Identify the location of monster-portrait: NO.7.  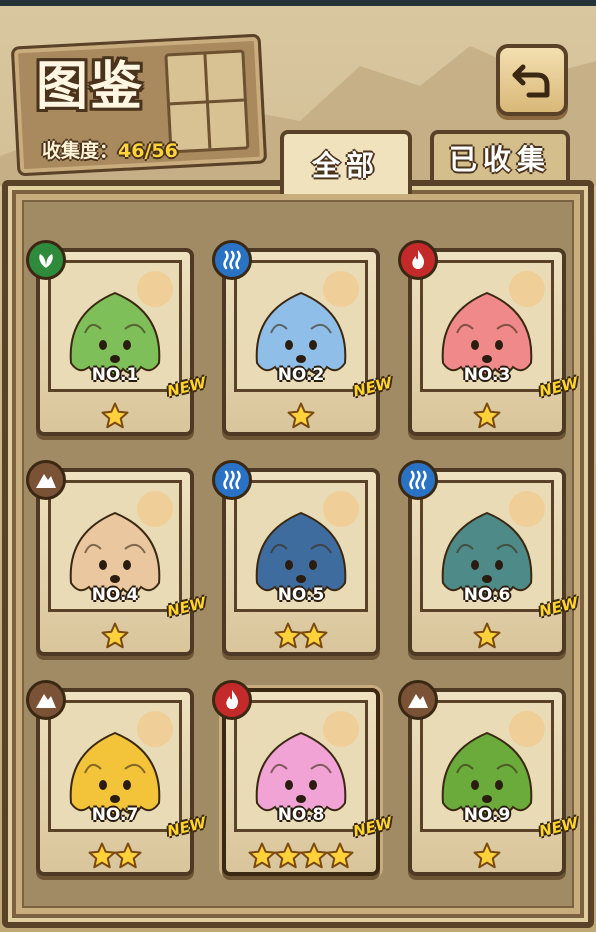
(115, 766).